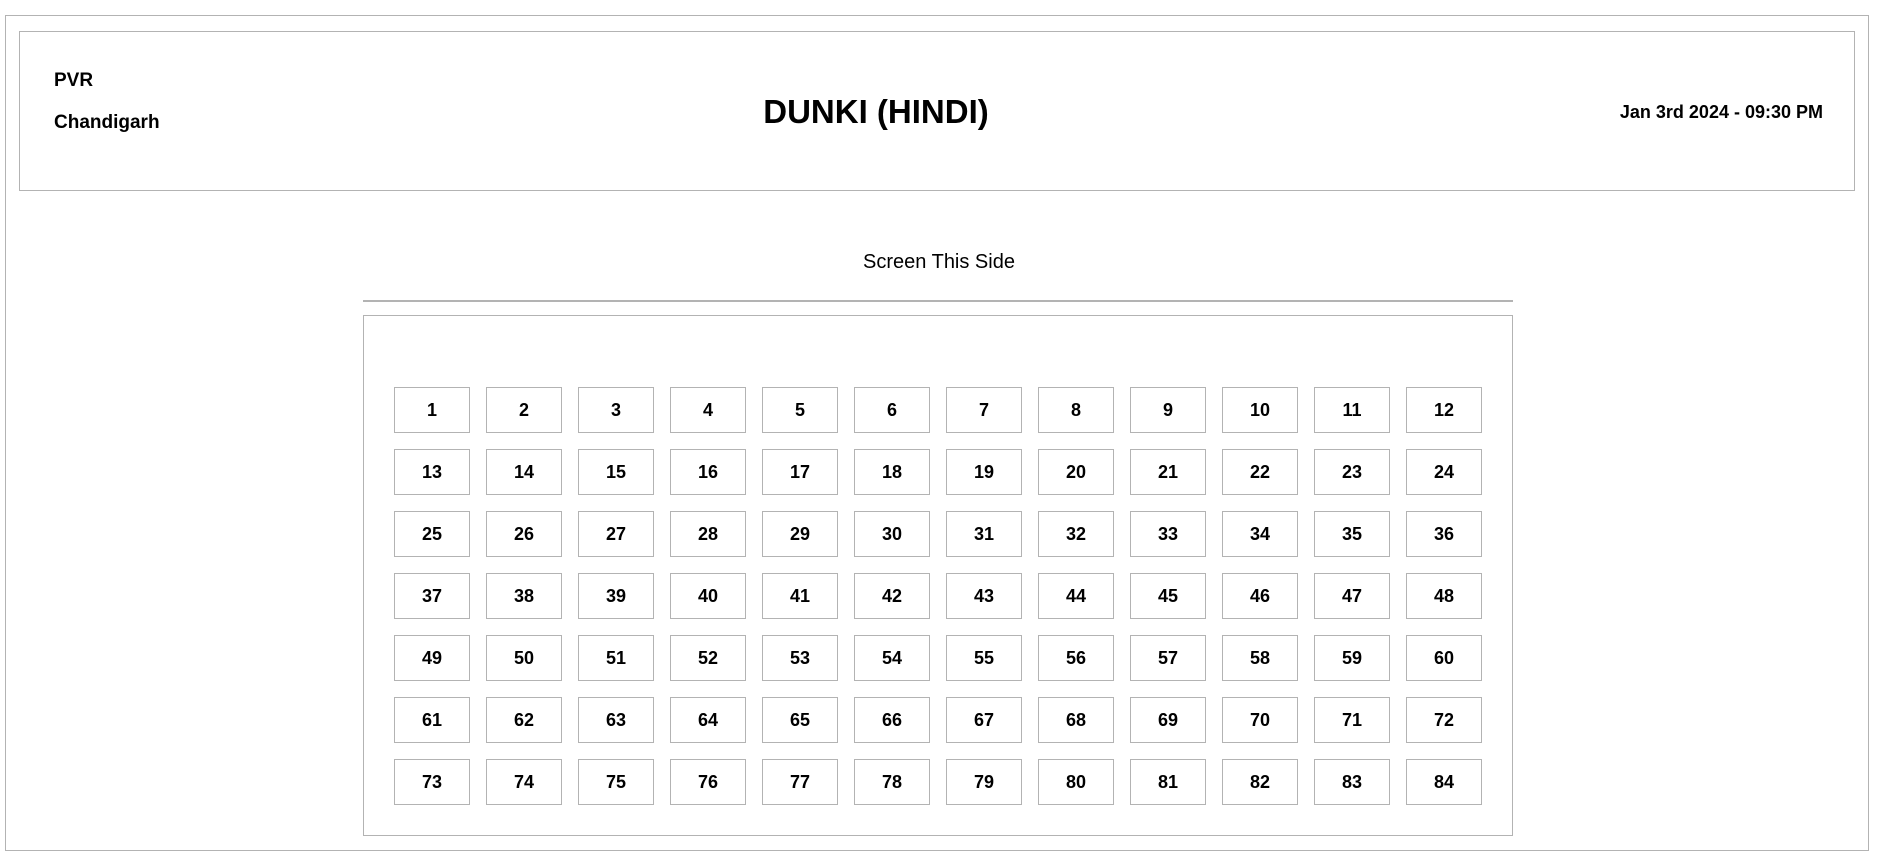  What do you see at coordinates (1168, 658) in the screenshot?
I see `seat-57: 57` at bounding box center [1168, 658].